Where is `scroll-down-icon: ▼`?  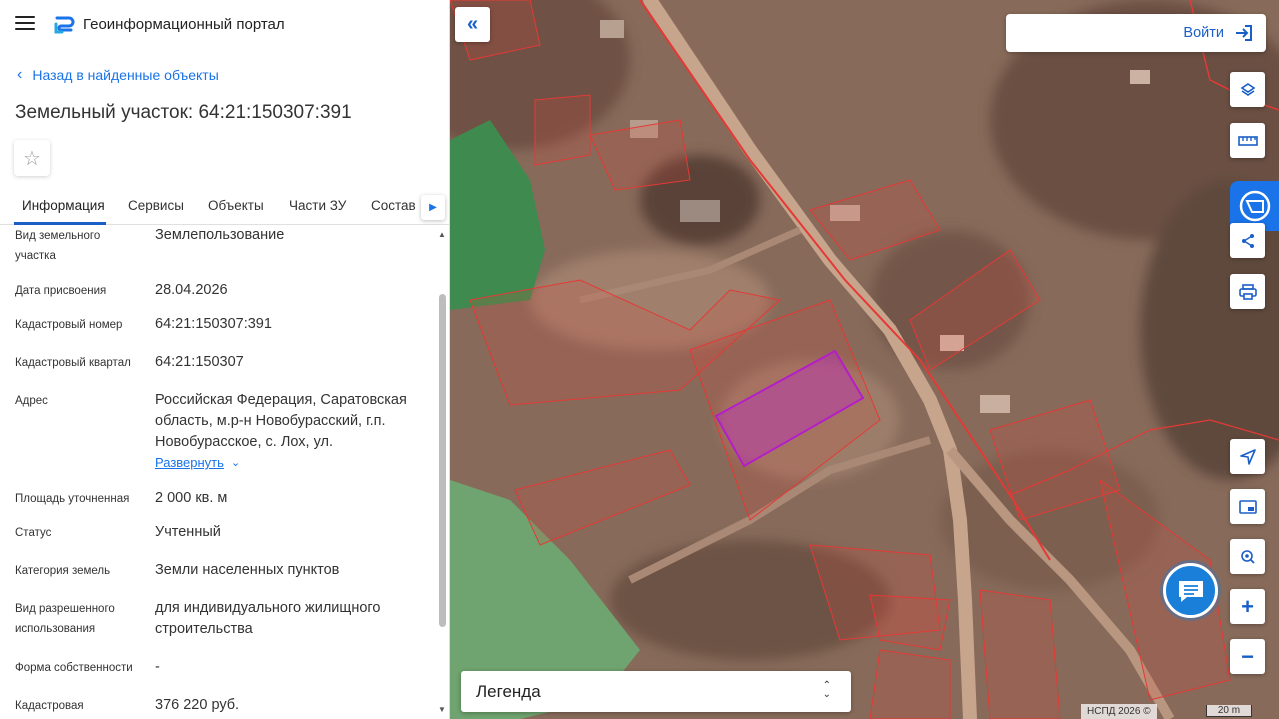 scroll-down-icon: ▼ is located at coordinates (442, 709).